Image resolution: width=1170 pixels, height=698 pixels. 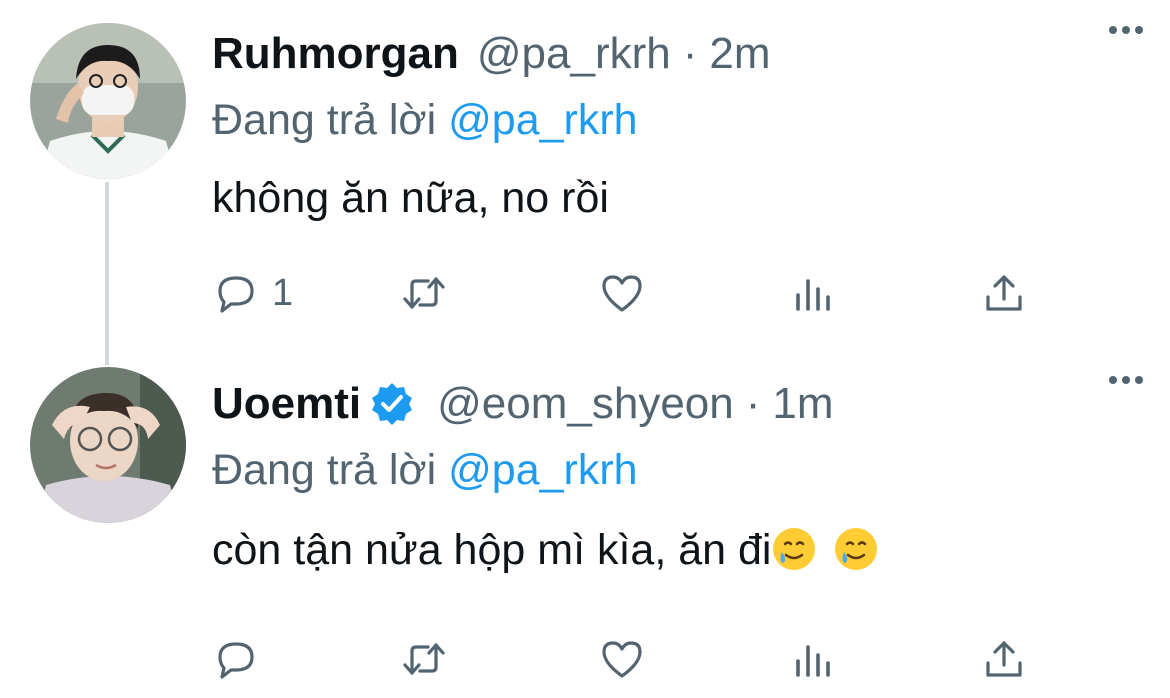 I want to click on tweet-header: Uoemti @eom_shyeon · 1m, so click(x=681, y=404).